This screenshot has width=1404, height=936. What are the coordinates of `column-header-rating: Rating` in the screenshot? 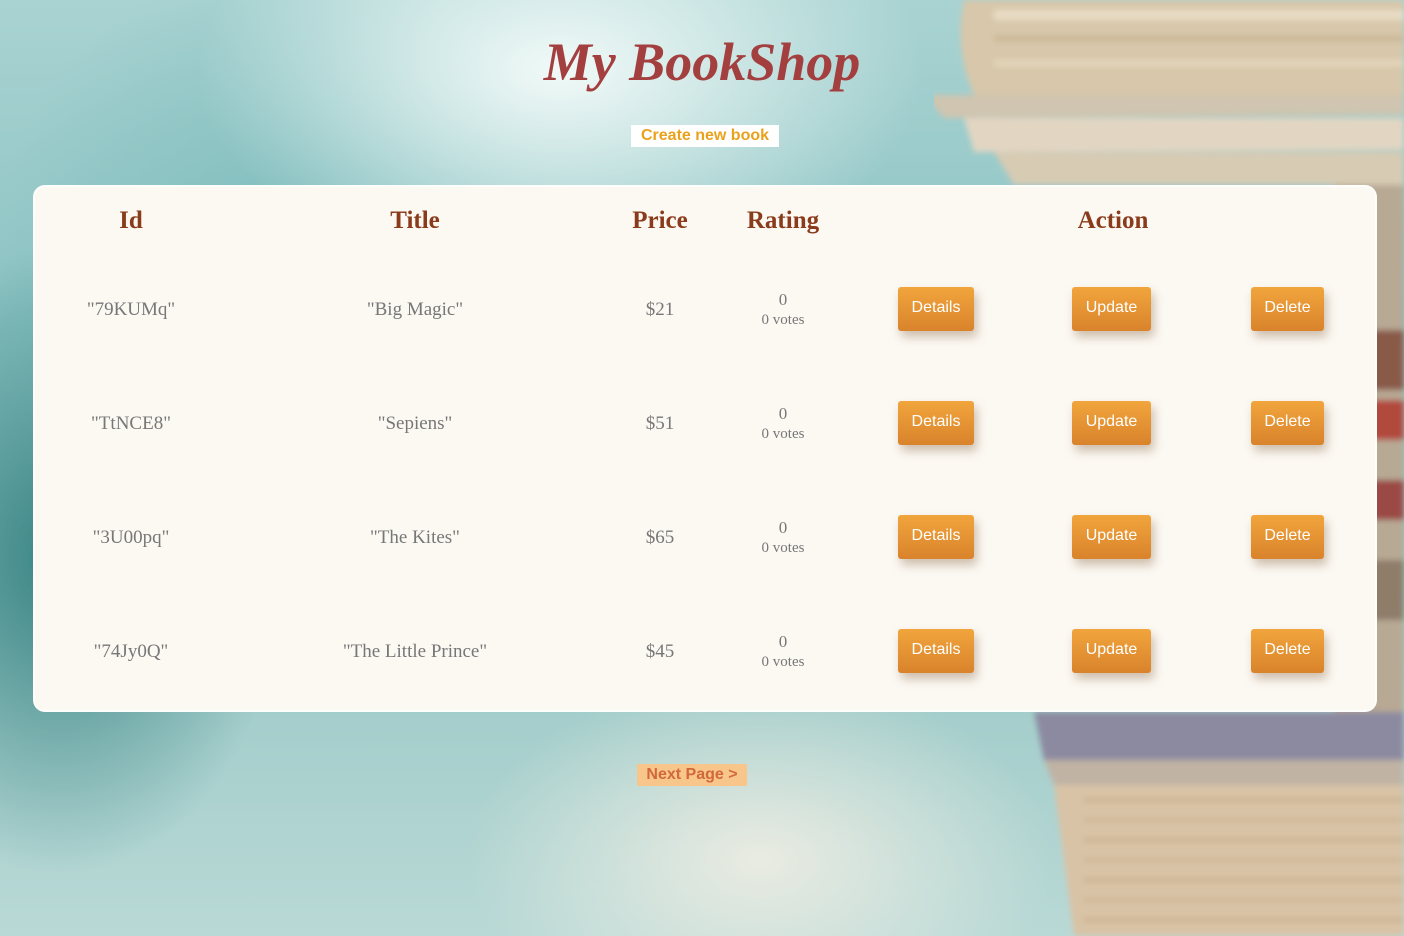 It's located at (783, 220).